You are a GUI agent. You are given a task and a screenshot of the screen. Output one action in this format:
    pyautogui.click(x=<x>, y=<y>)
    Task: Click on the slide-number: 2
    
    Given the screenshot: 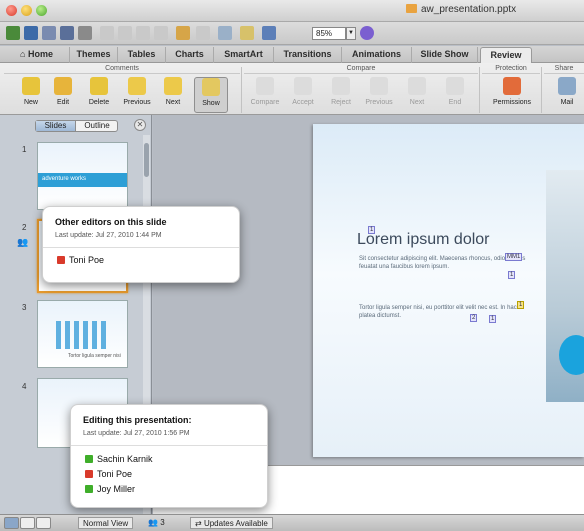 What is the action you would take?
    pyautogui.click(x=24, y=227)
    